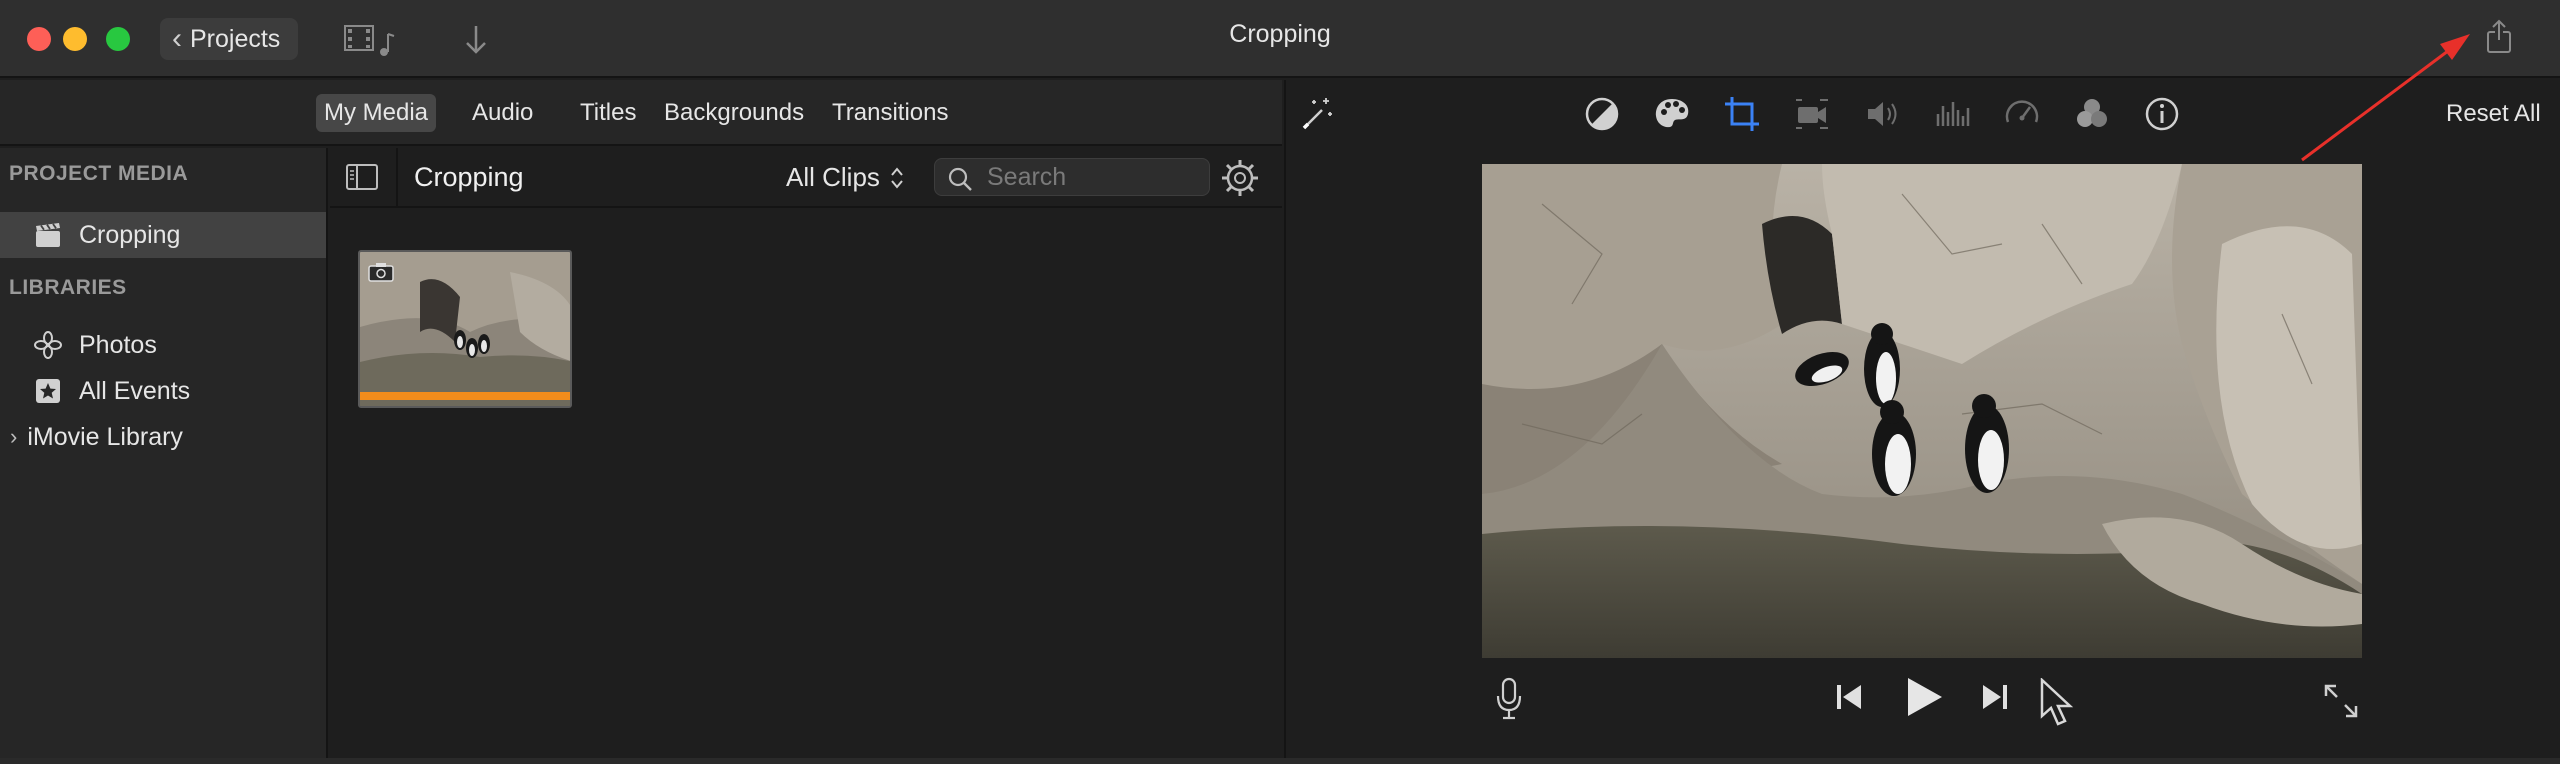 The height and width of the screenshot is (764, 2560). I want to click on photos-flower-icon, so click(48, 345).